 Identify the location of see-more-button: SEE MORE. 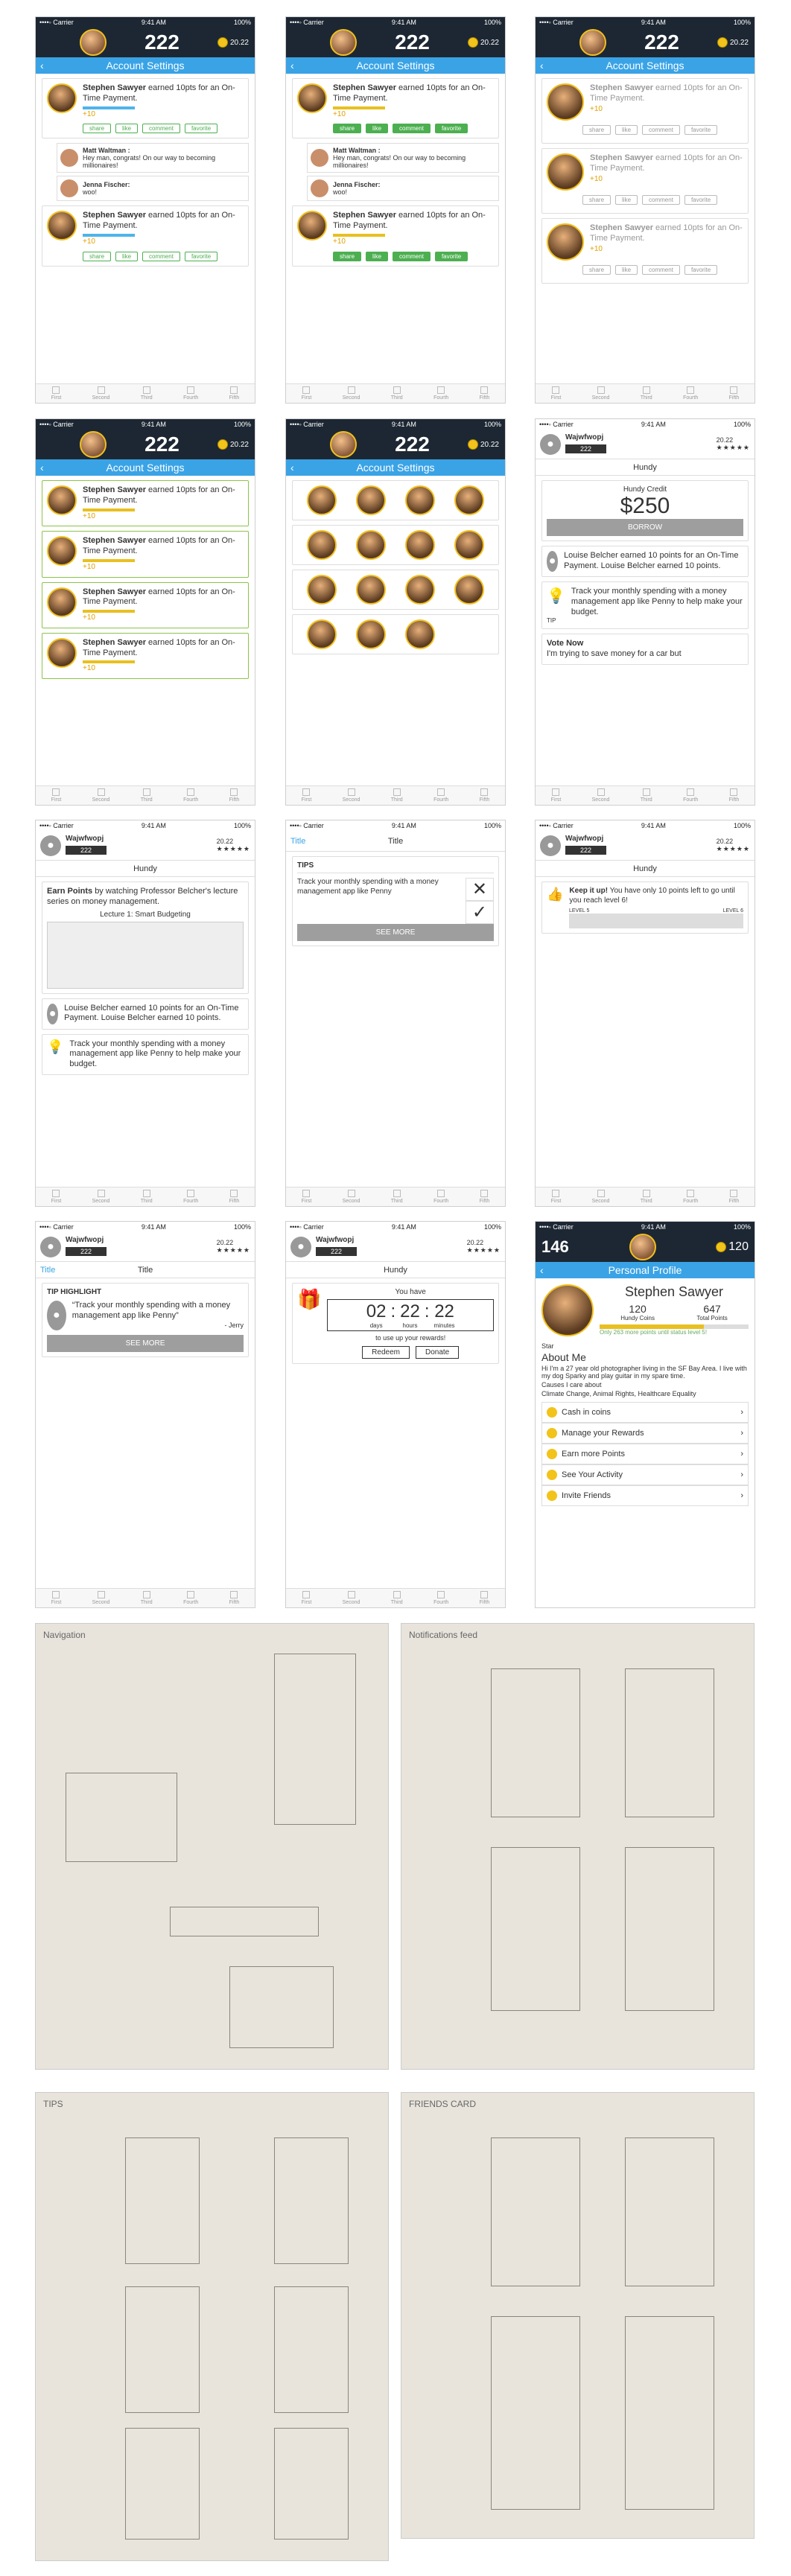
(395, 932).